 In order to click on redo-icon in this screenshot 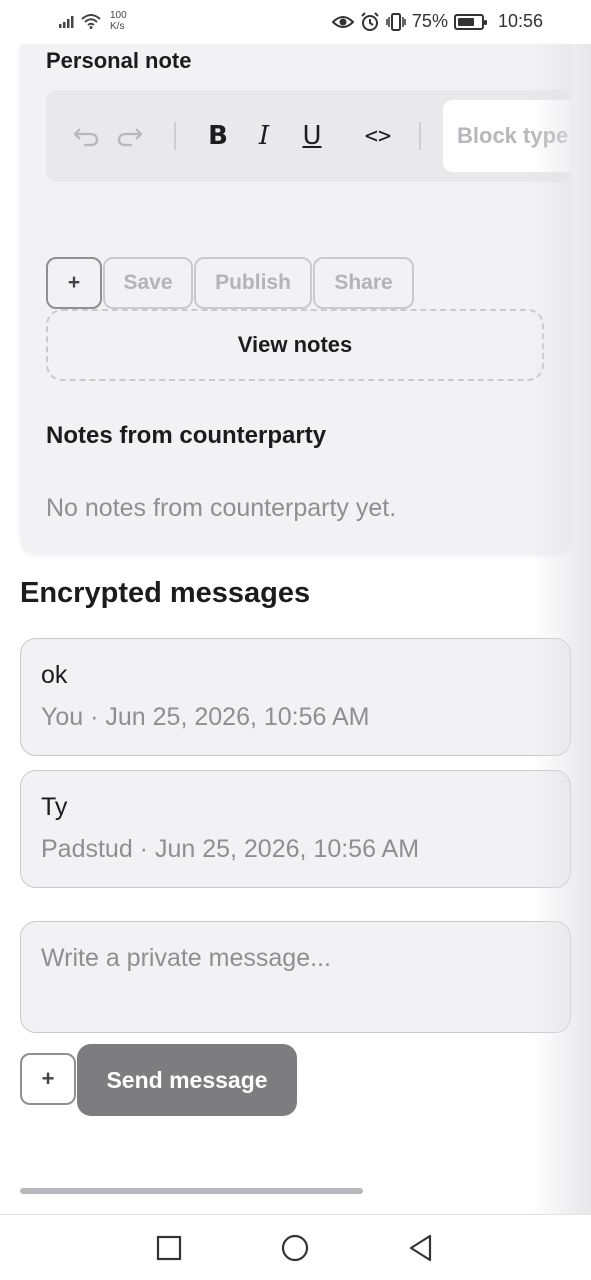, I will do `click(130, 136)`.